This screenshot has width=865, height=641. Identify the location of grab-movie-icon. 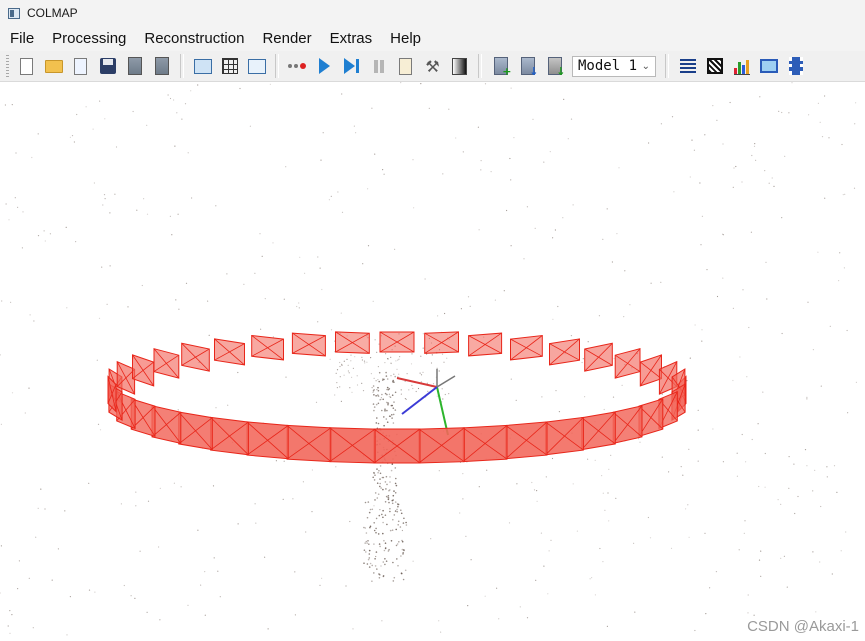
(769, 66).